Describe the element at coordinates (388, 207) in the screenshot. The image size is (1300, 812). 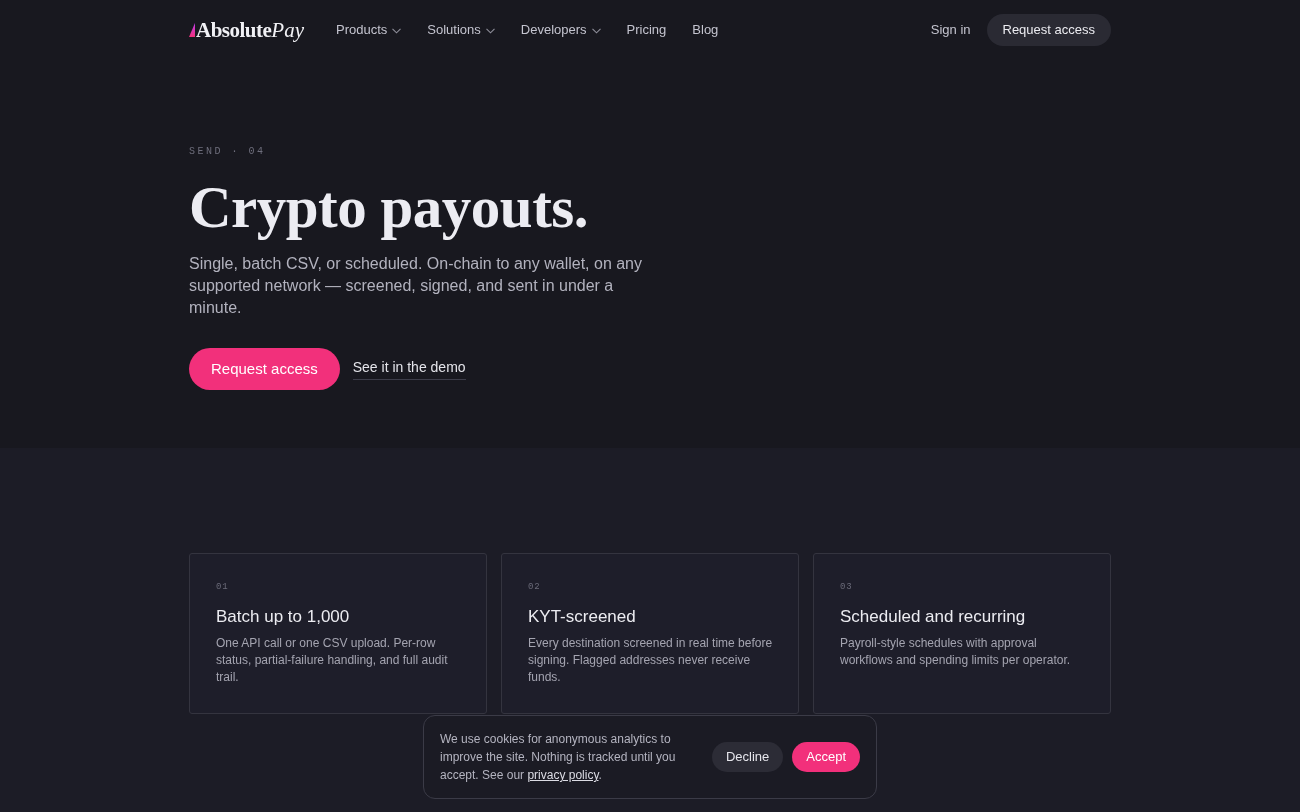
I see `hero-heading: Crypto payouts.` at that location.